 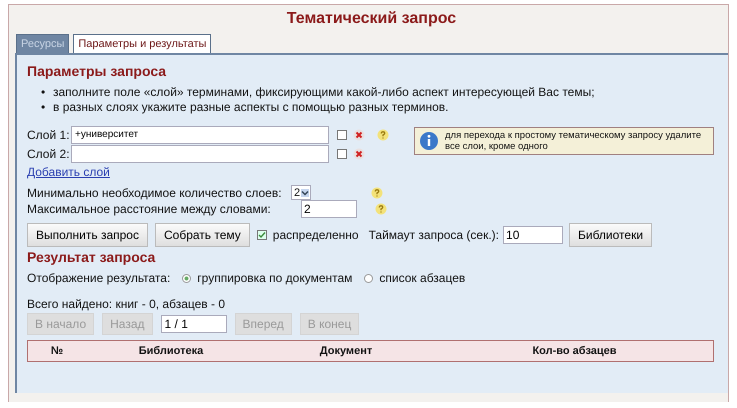 What do you see at coordinates (68, 172) in the screenshot?
I see `add-layer-link: Добавить слой` at bounding box center [68, 172].